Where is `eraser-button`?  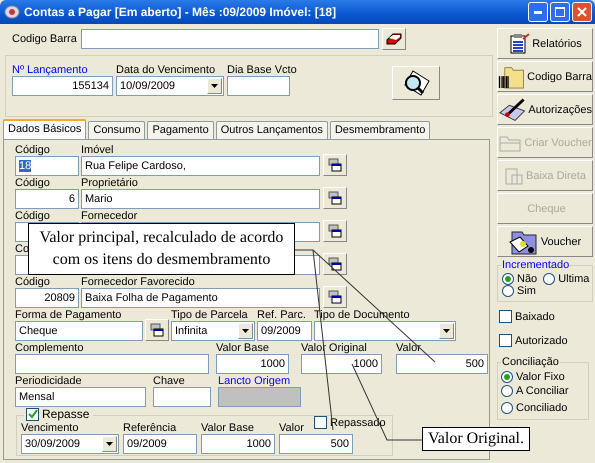
eraser-button is located at coordinates (394, 39).